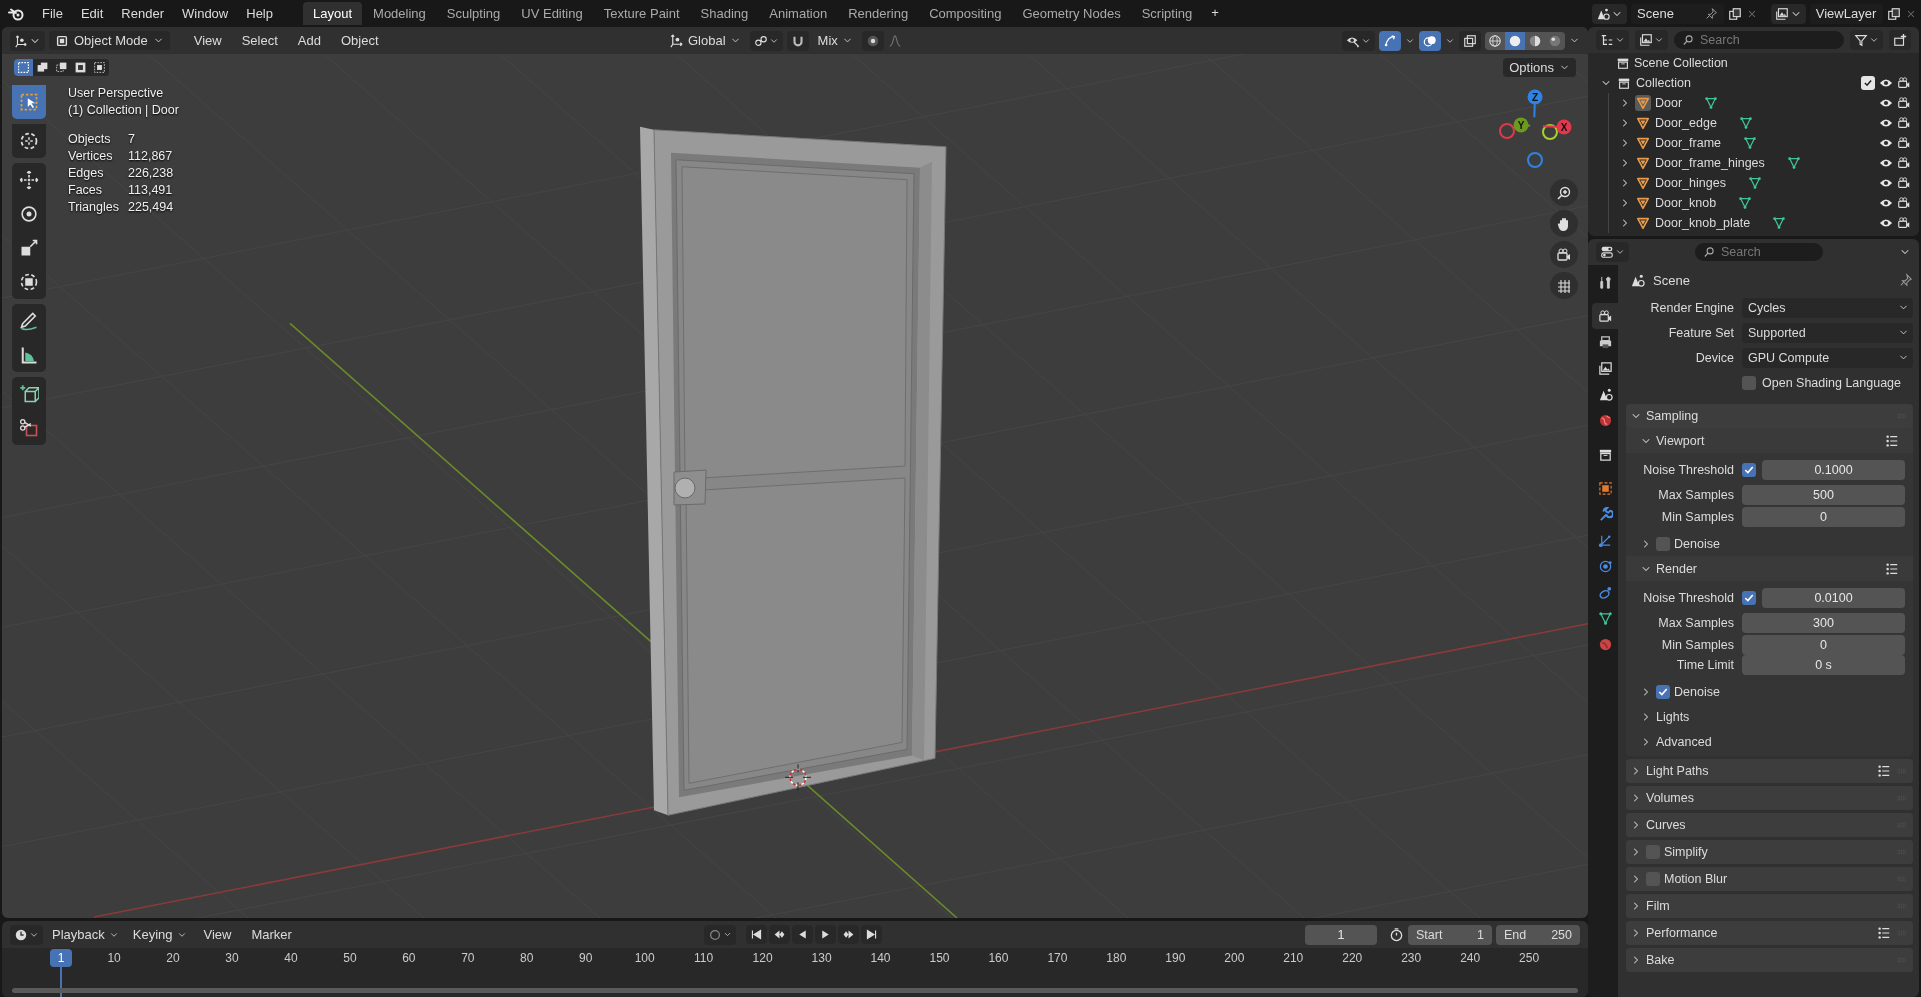 The image size is (1921, 997). I want to click on snap-button, so click(797, 40).